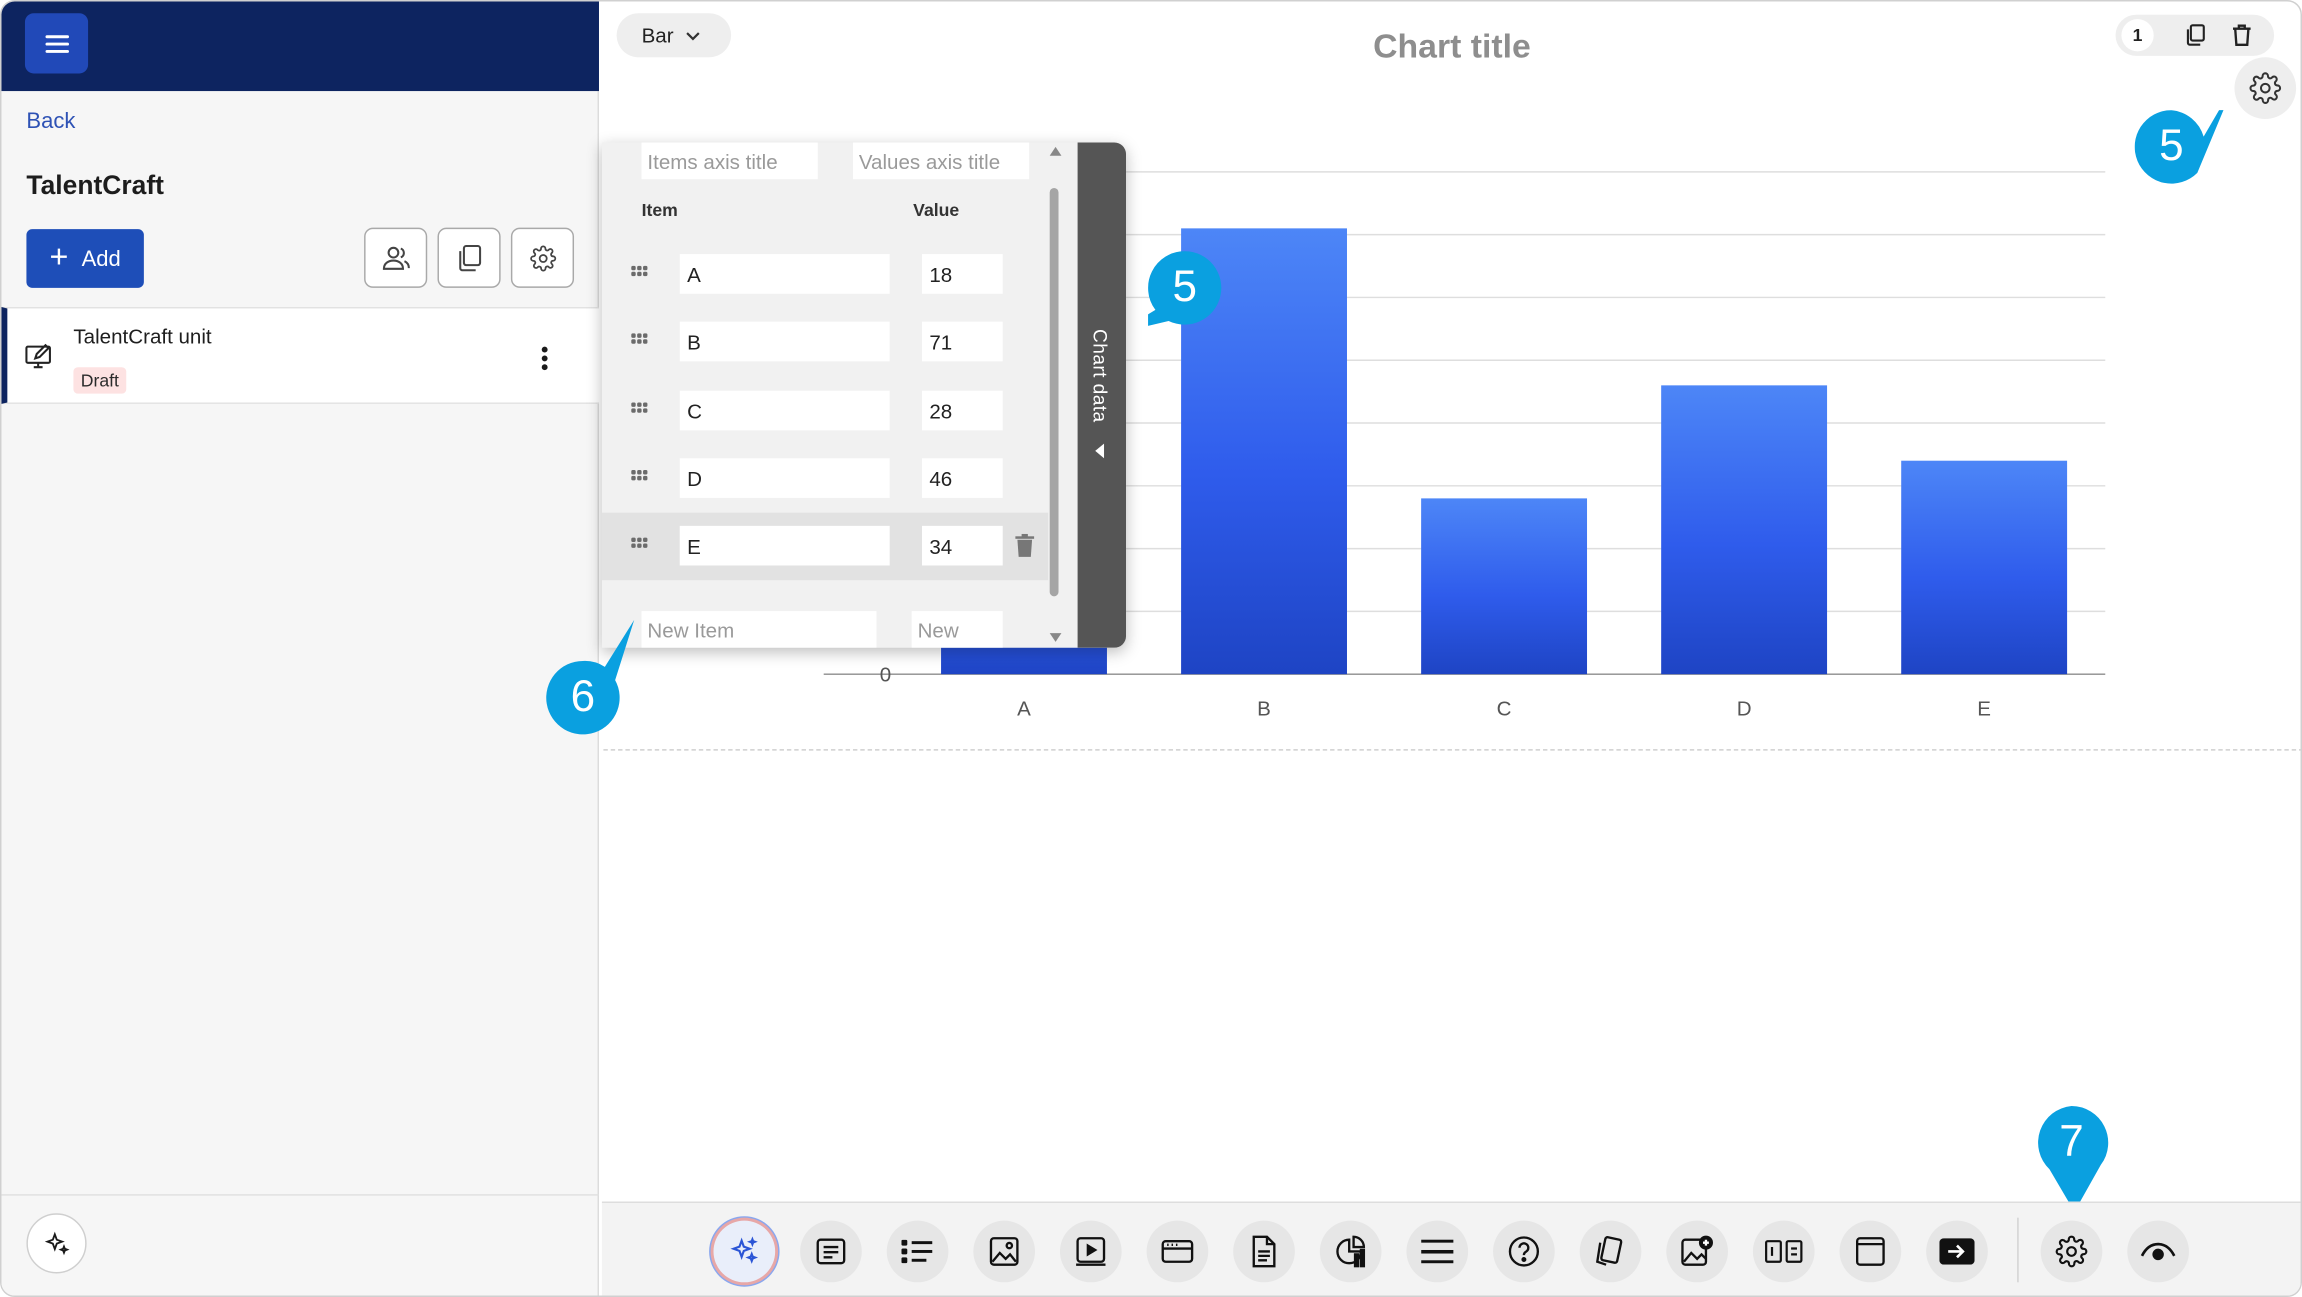 The width and height of the screenshot is (2302, 1297). I want to click on item-input: A, so click(784, 274).